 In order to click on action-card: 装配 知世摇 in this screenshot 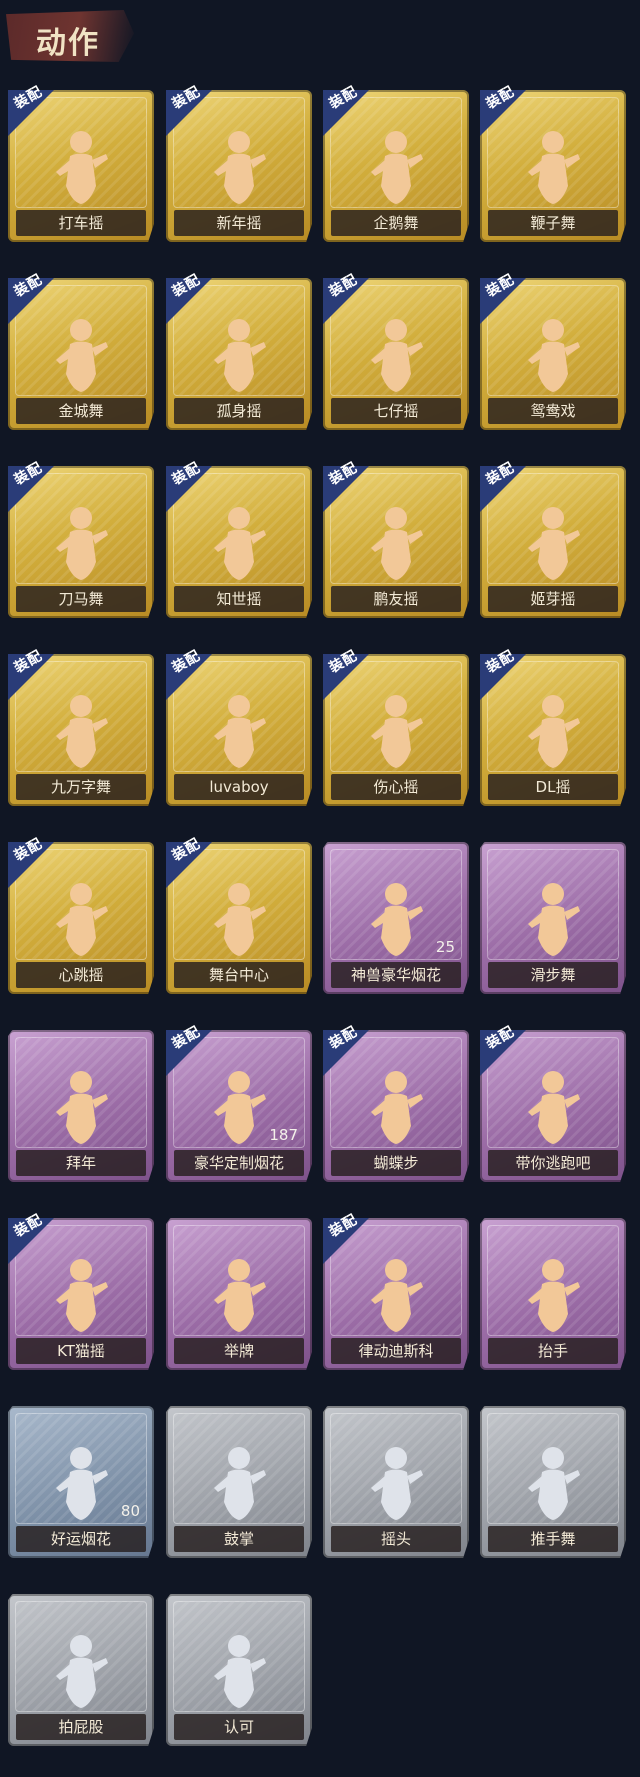, I will do `click(239, 539)`.